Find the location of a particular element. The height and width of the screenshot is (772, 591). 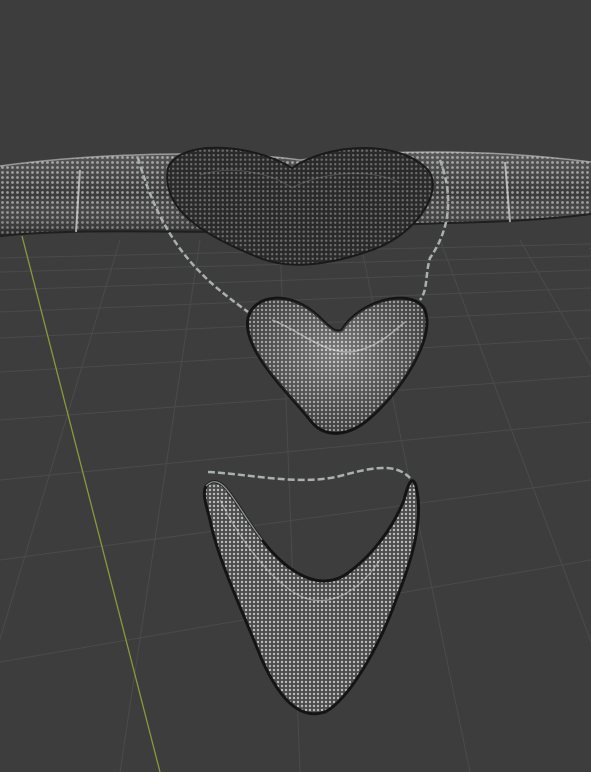

mesh-heart-pendant is located at coordinates (337, 365).